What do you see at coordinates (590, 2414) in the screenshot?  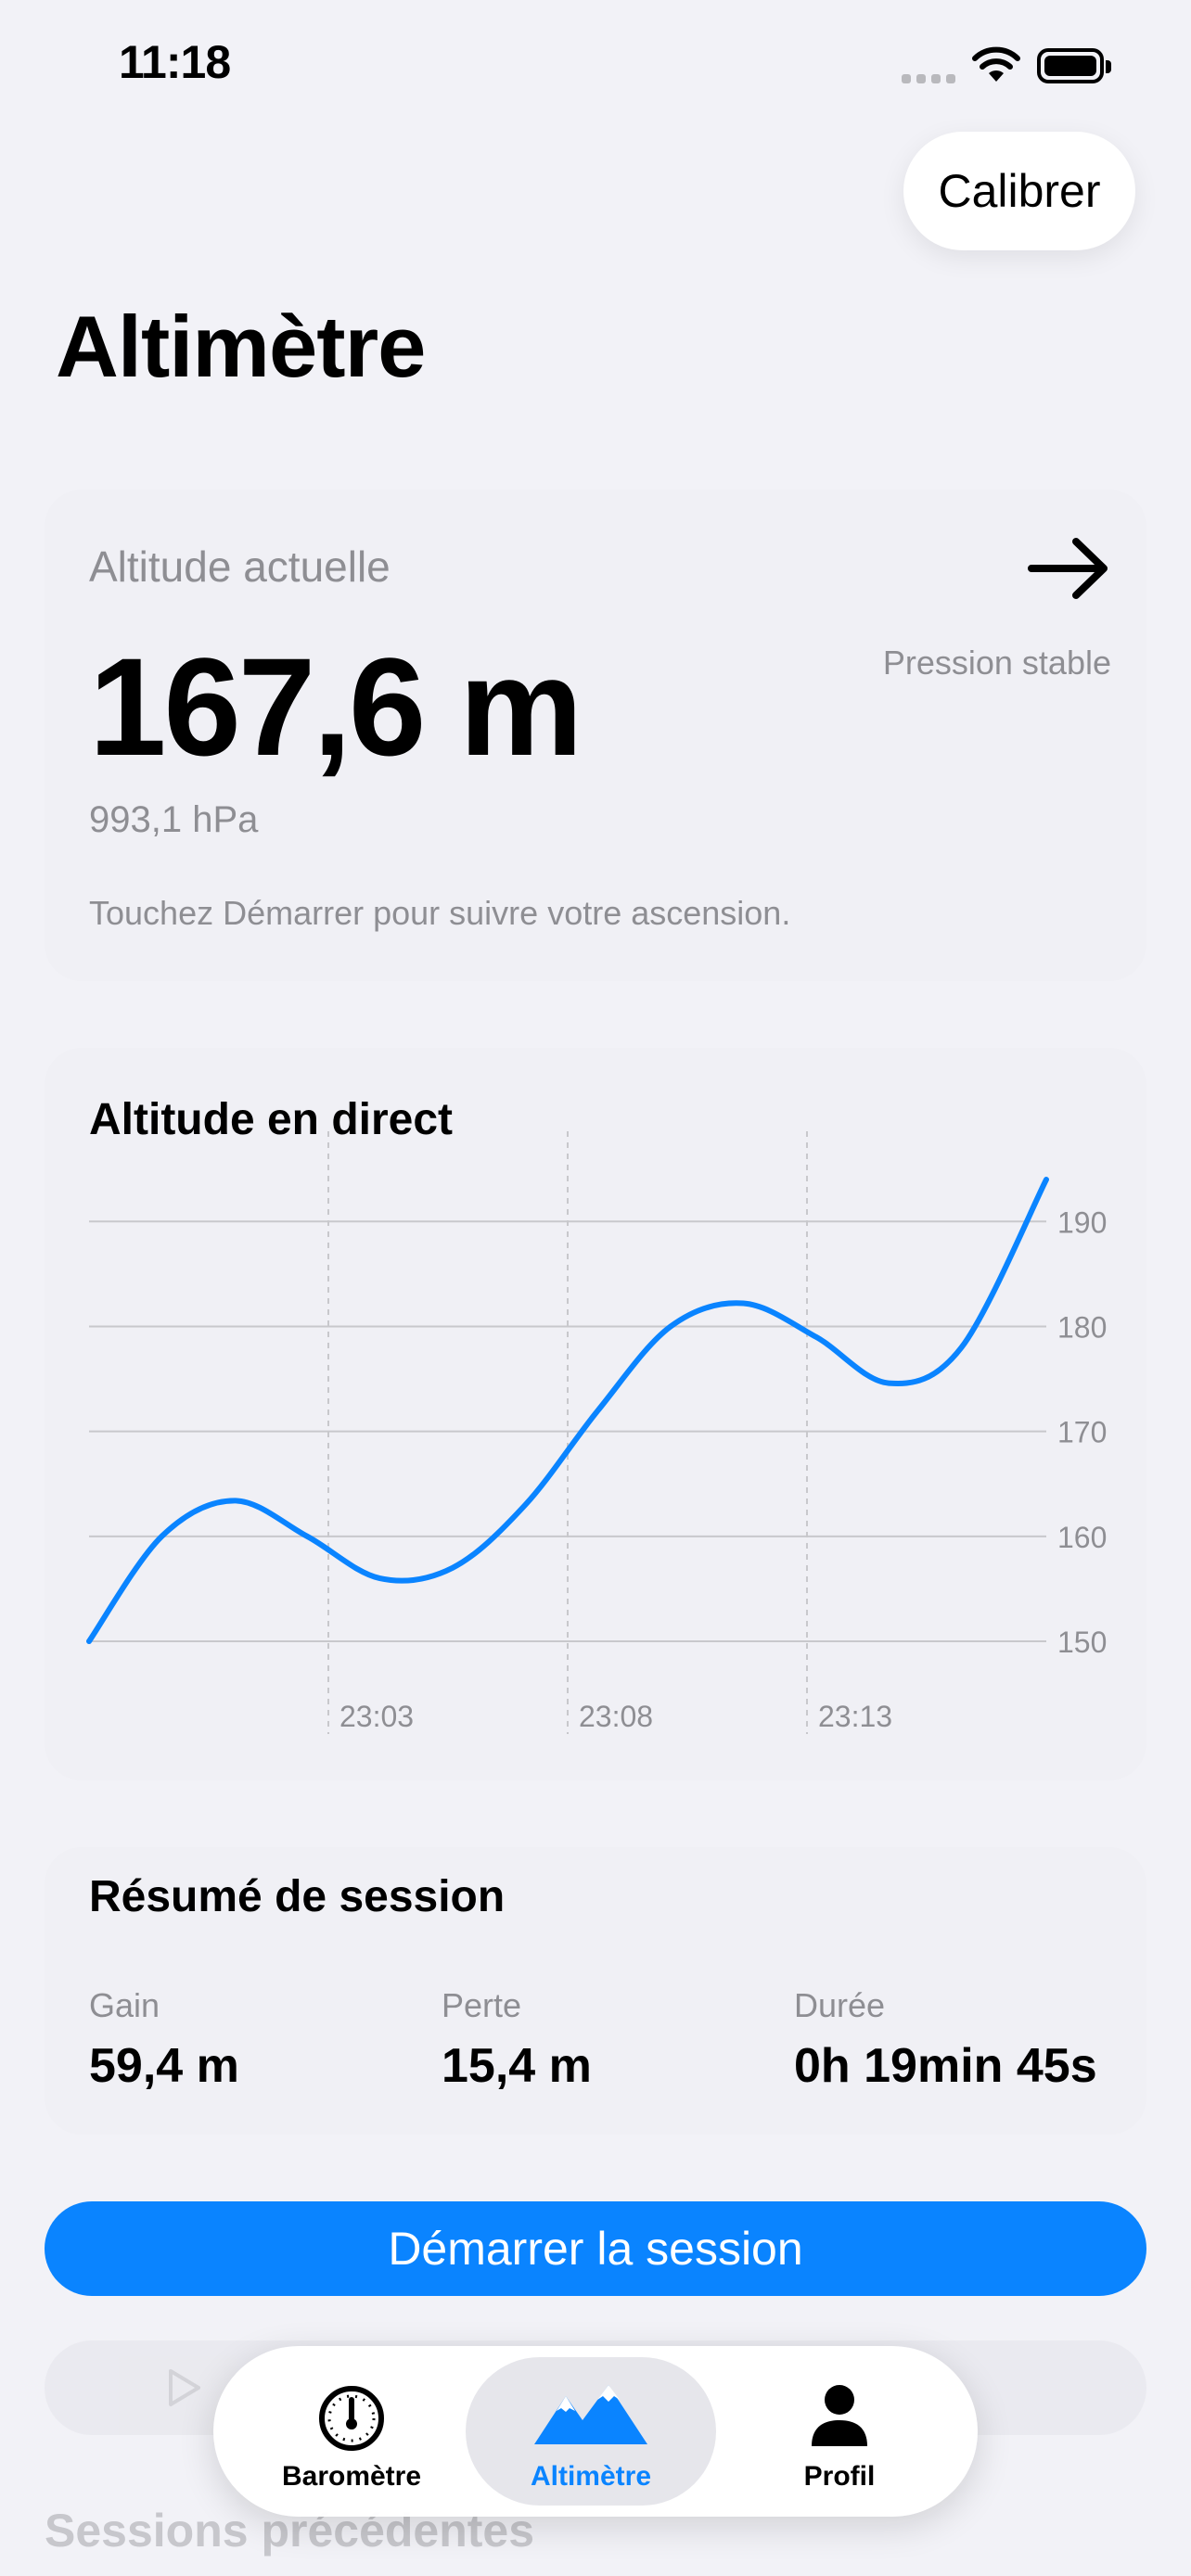 I see `mountains-icon` at bounding box center [590, 2414].